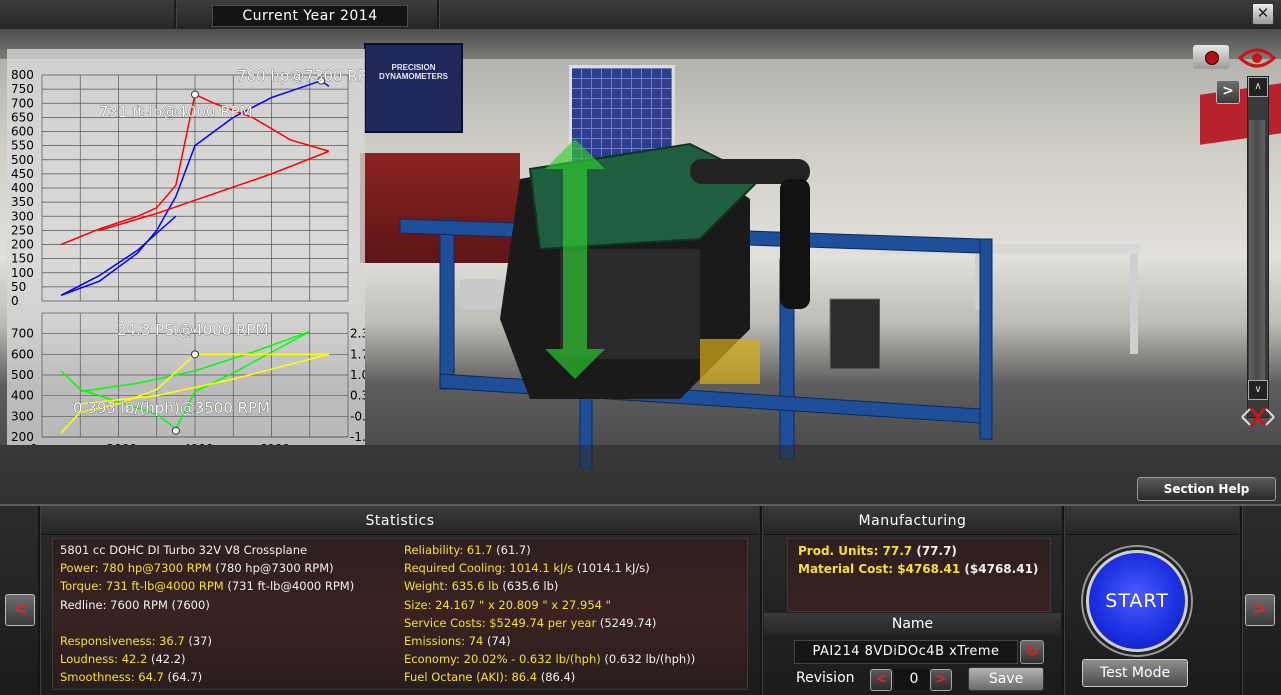 The height and width of the screenshot is (695, 1281). Describe the element at coordinates (502, 659) in the screenshot. I see `stat-label: Economy: 20.02% - 0.632 lb/(hph)` at that location.